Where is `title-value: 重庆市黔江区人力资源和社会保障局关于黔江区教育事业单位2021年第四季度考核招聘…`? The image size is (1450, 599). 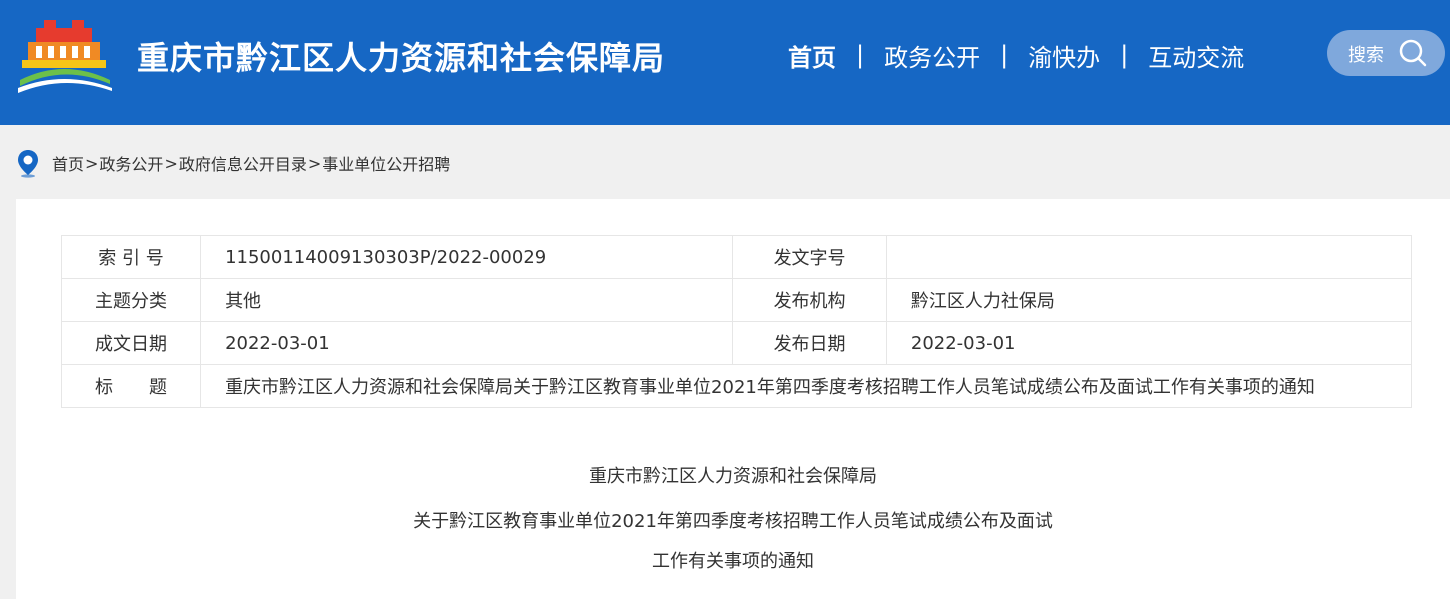
title-value: 重庆市黔江区人力资源和社会保障局关于黔江区教育事业单位2021年第四季度考核招聘… is located at coordinates (806, 386).